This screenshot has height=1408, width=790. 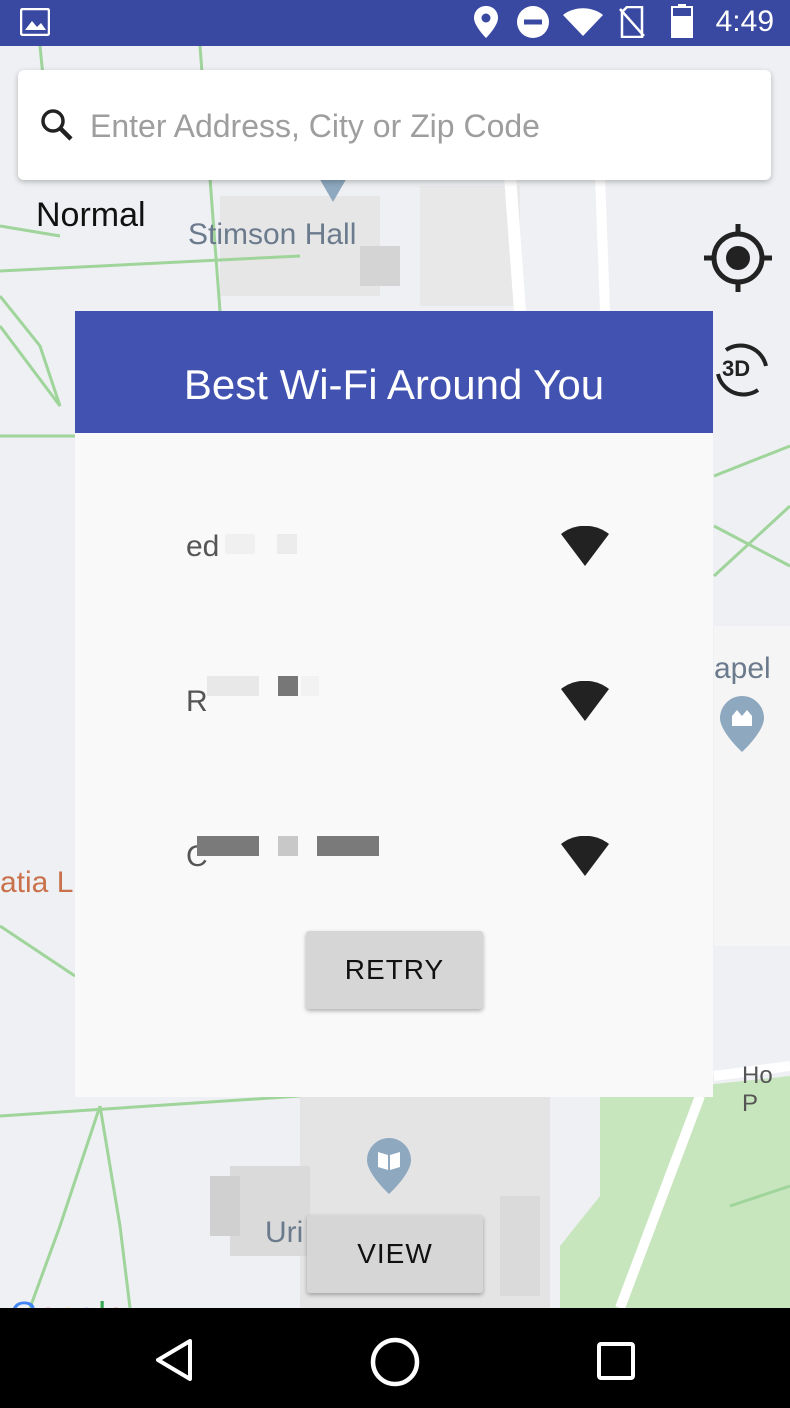 What do you see at coordinates (632, 24) in the screenshot?
I see `no-sim-icon` at bounding box center [632, 24].